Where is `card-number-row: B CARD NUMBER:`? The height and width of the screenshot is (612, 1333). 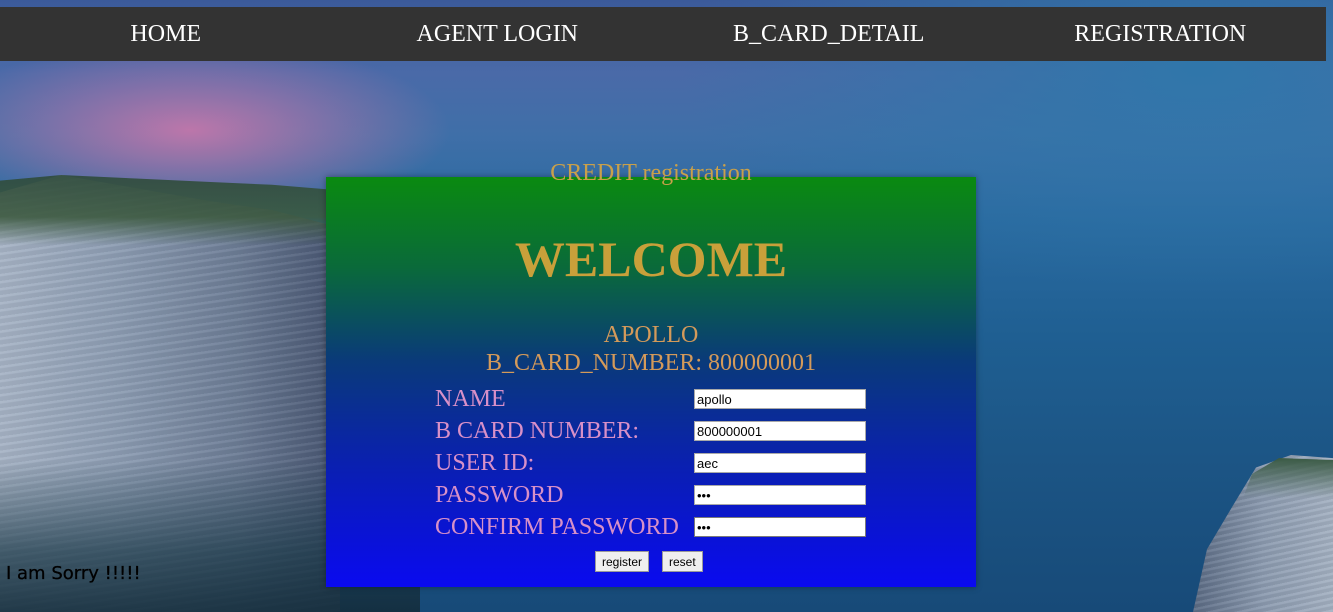
card-number-row: B CARD NUMBER: is located at coordinates (655, 431).